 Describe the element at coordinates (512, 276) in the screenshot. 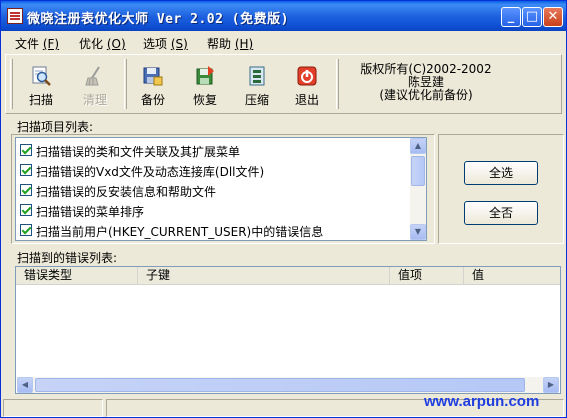

I see `column-header-value: 值` at that location.